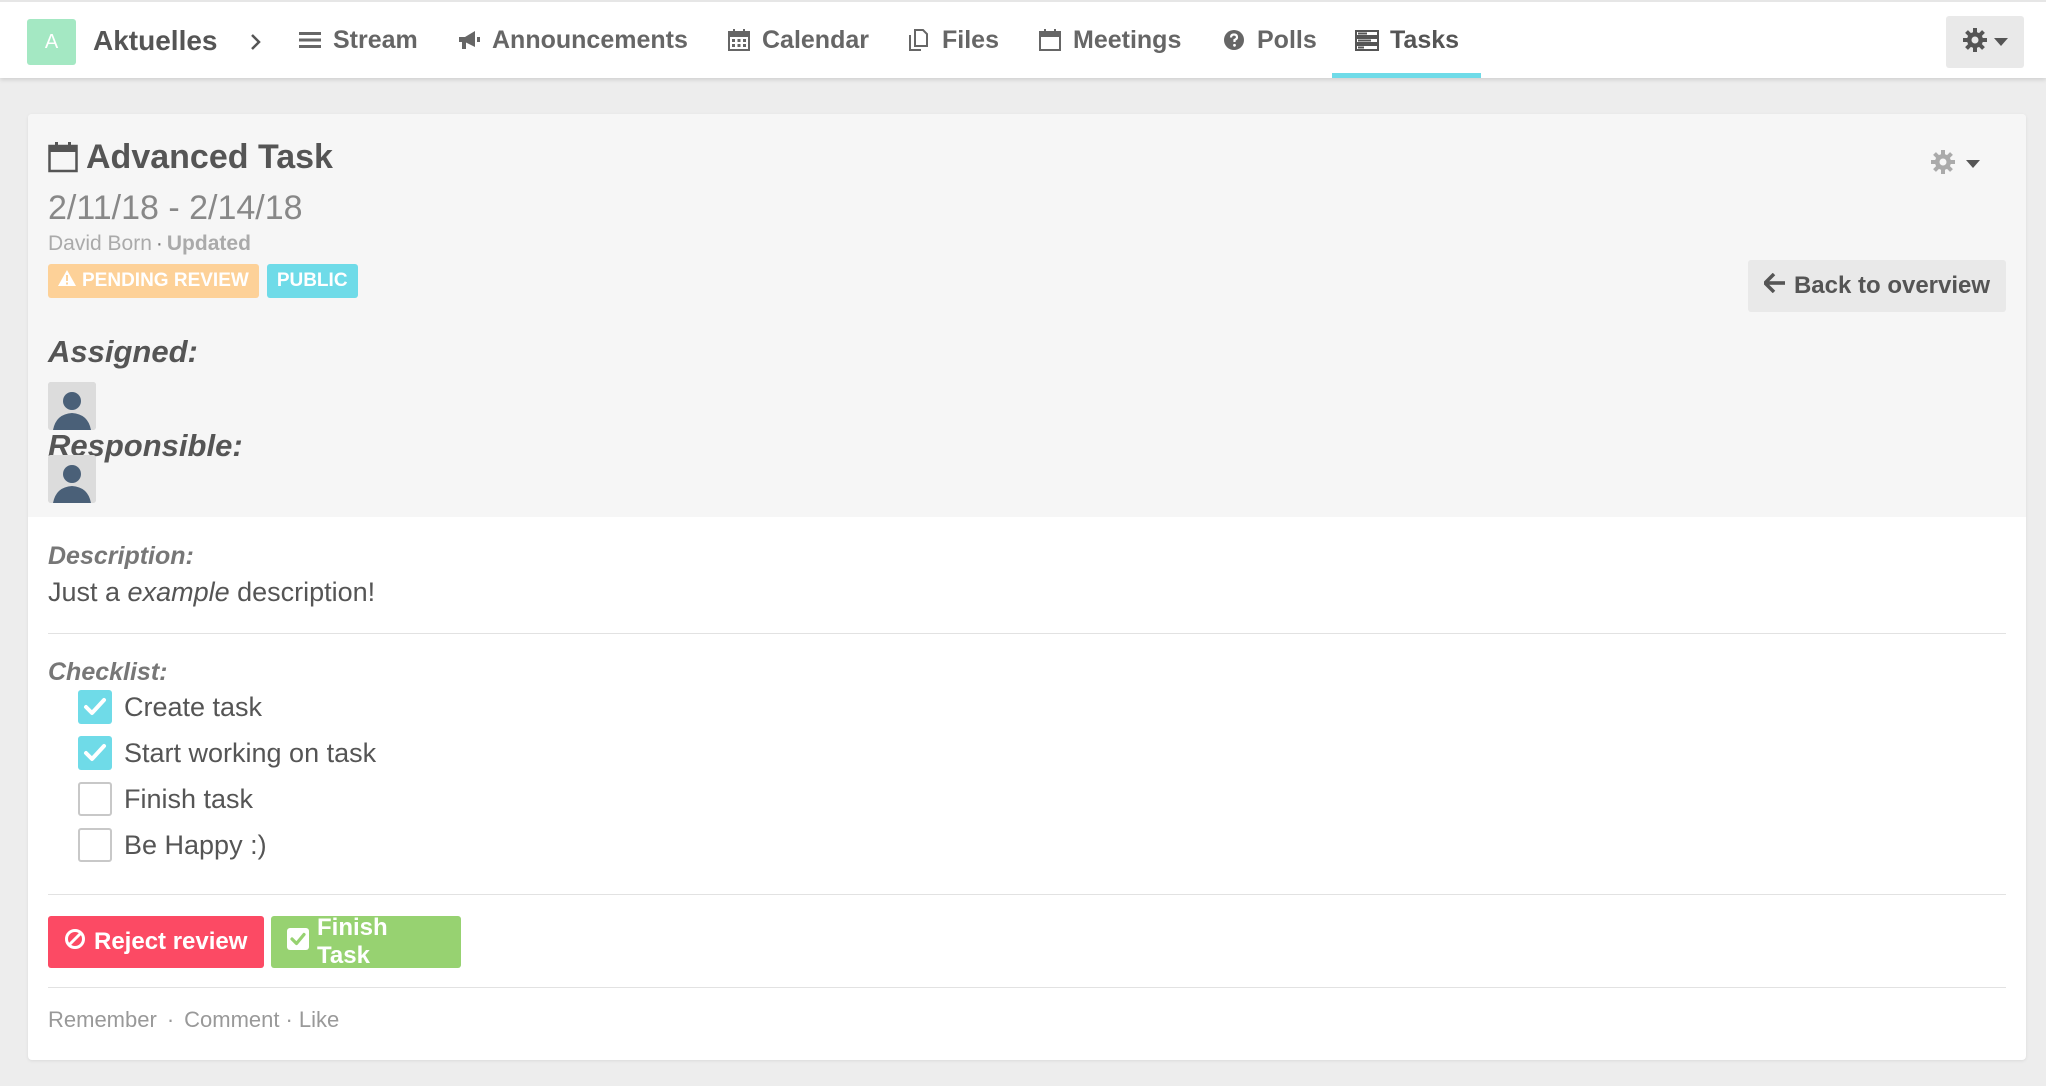  What do you see at coordinates (175, 208) in the screenshot?
I see `task-date-range: 2/11/18 - 2/14/18` at bounding box center [175, 208].